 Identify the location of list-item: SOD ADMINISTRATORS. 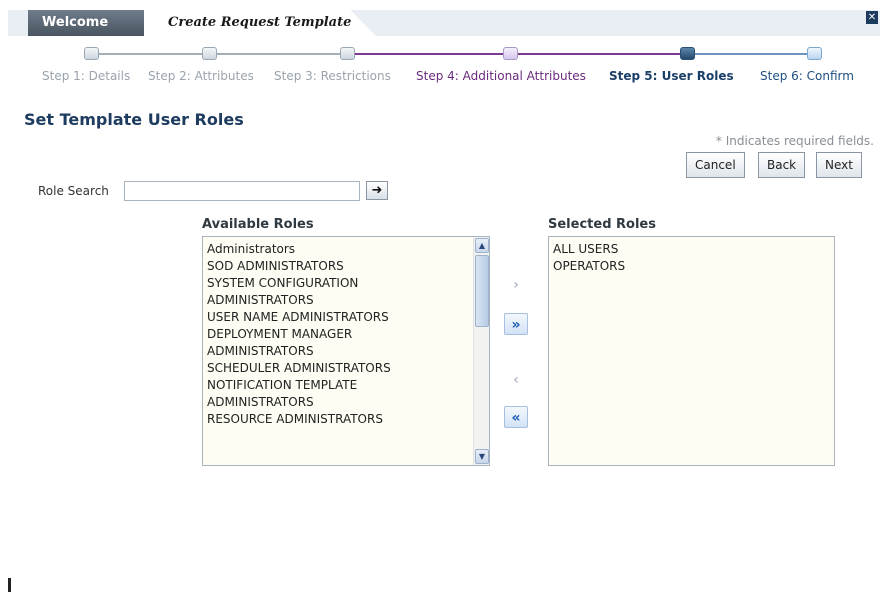
(338, 266).